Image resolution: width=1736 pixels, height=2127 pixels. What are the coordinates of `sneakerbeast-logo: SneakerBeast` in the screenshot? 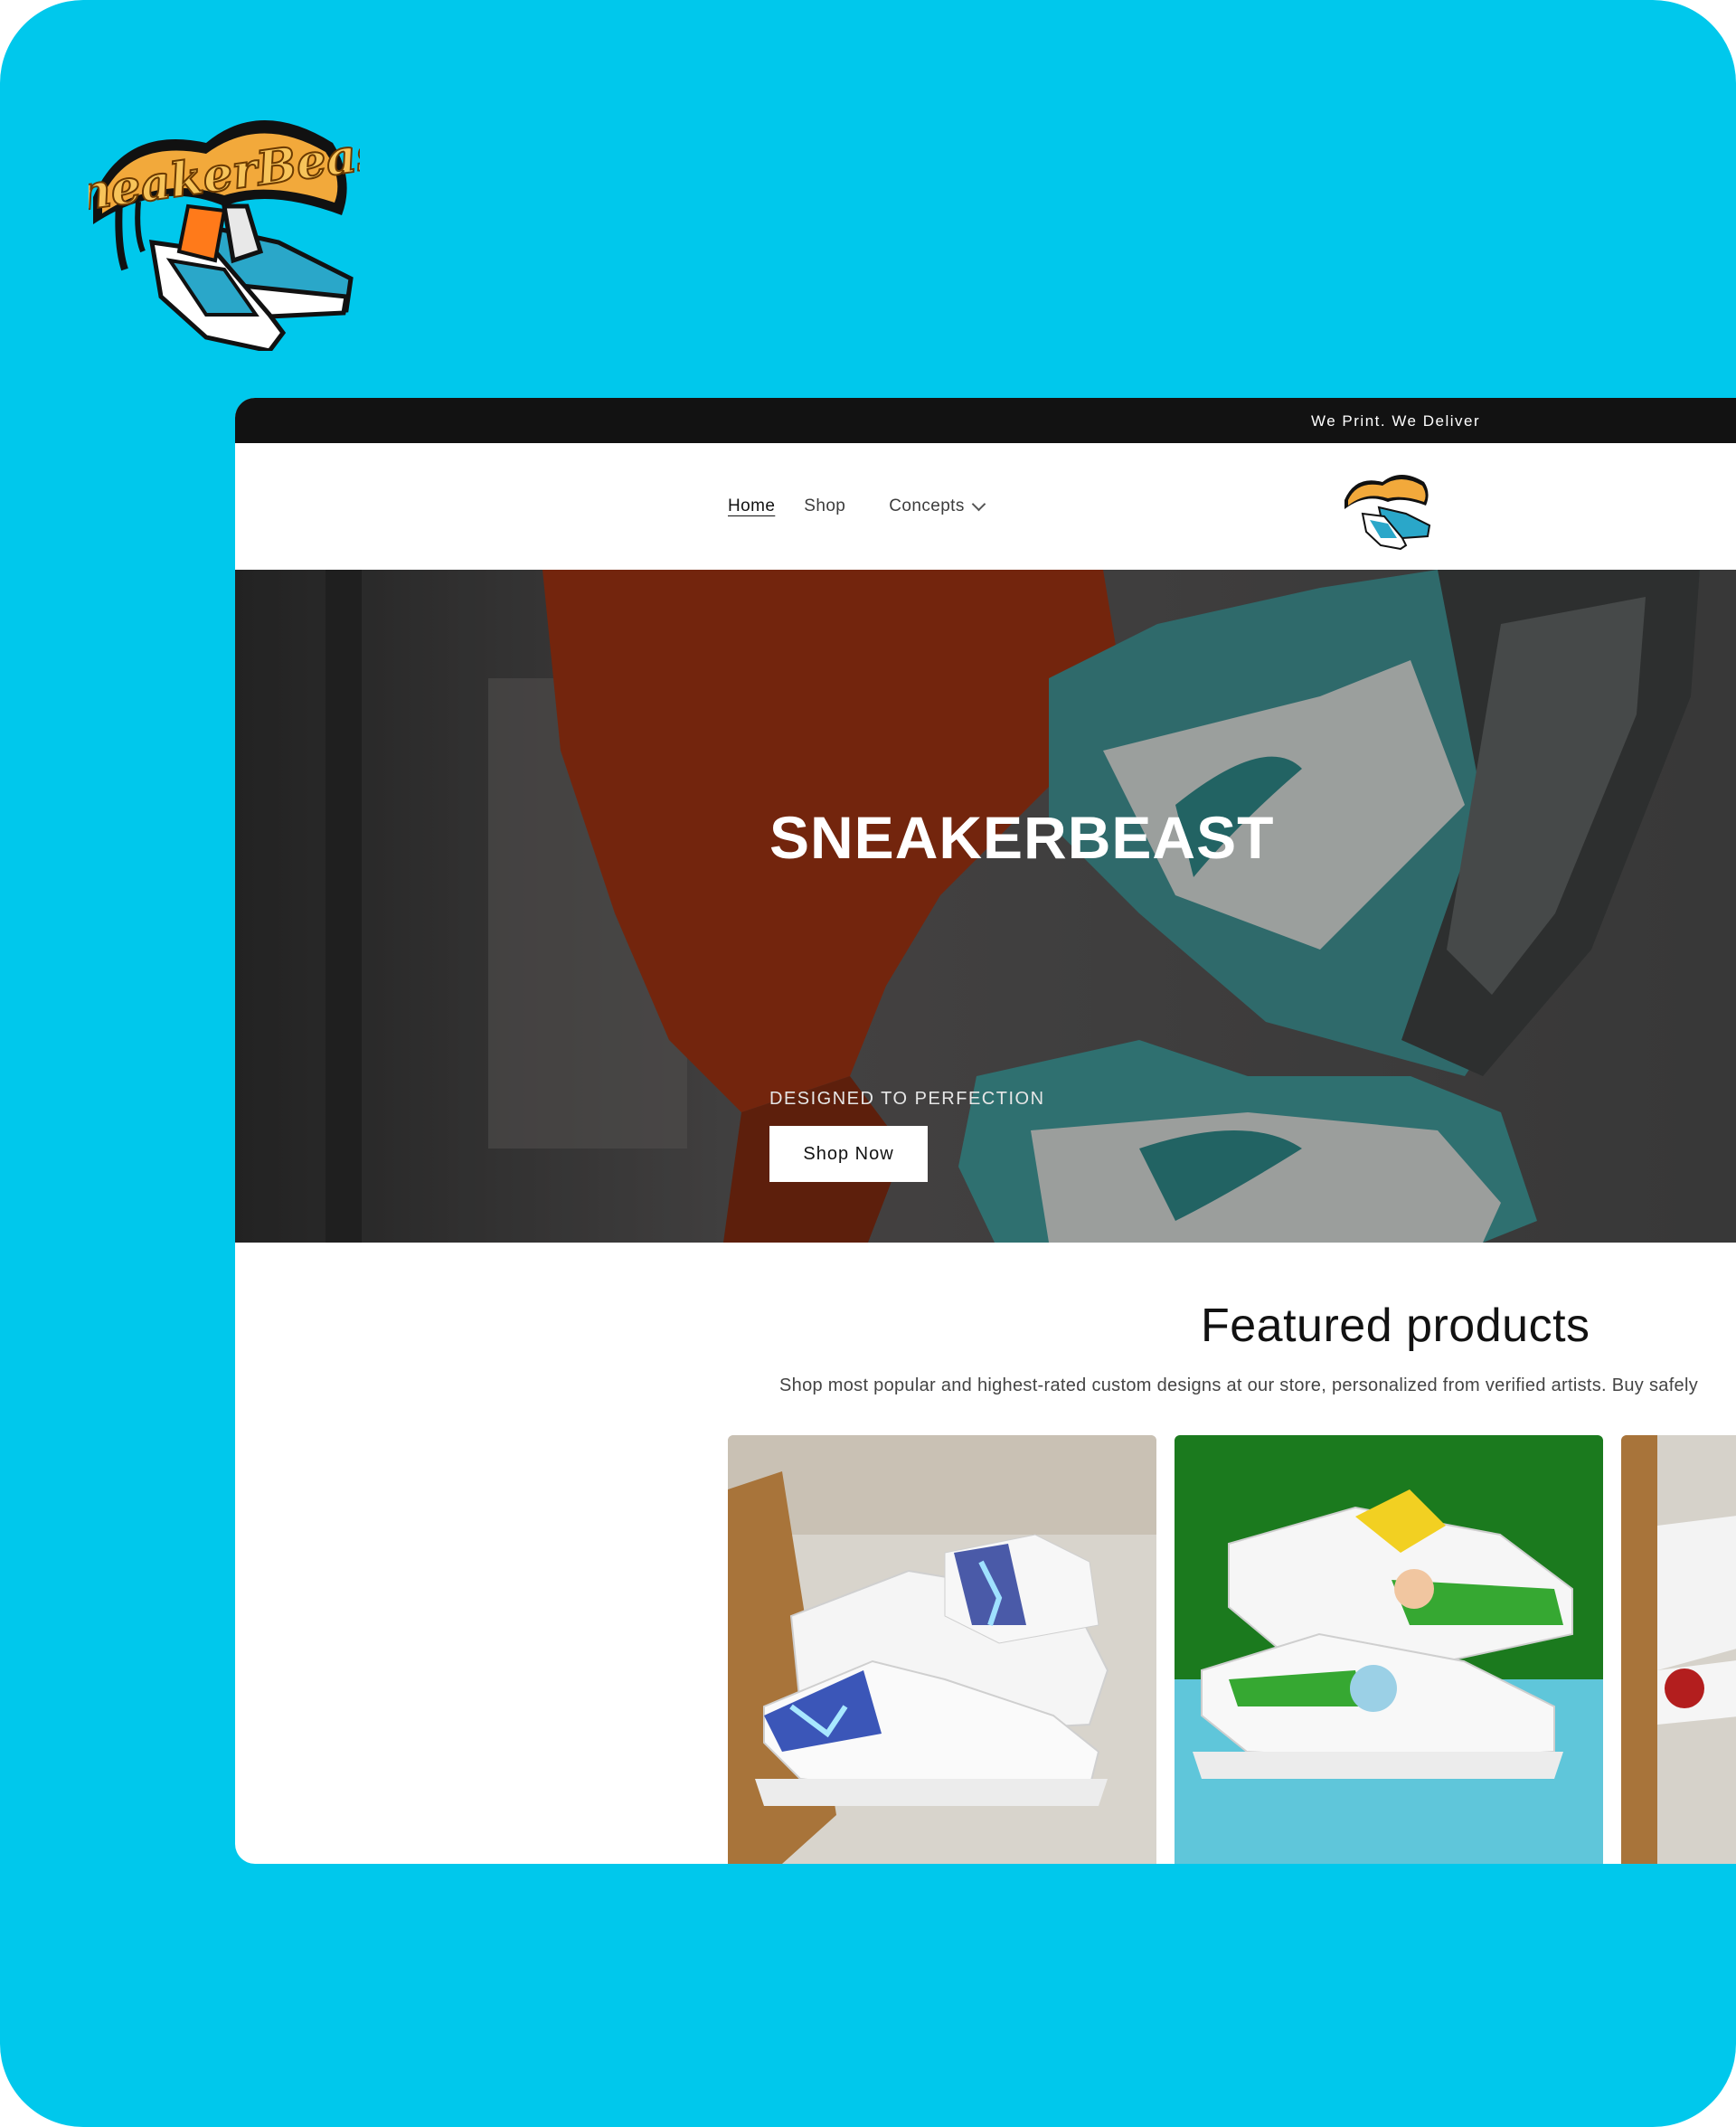 It's located at (224, 221).